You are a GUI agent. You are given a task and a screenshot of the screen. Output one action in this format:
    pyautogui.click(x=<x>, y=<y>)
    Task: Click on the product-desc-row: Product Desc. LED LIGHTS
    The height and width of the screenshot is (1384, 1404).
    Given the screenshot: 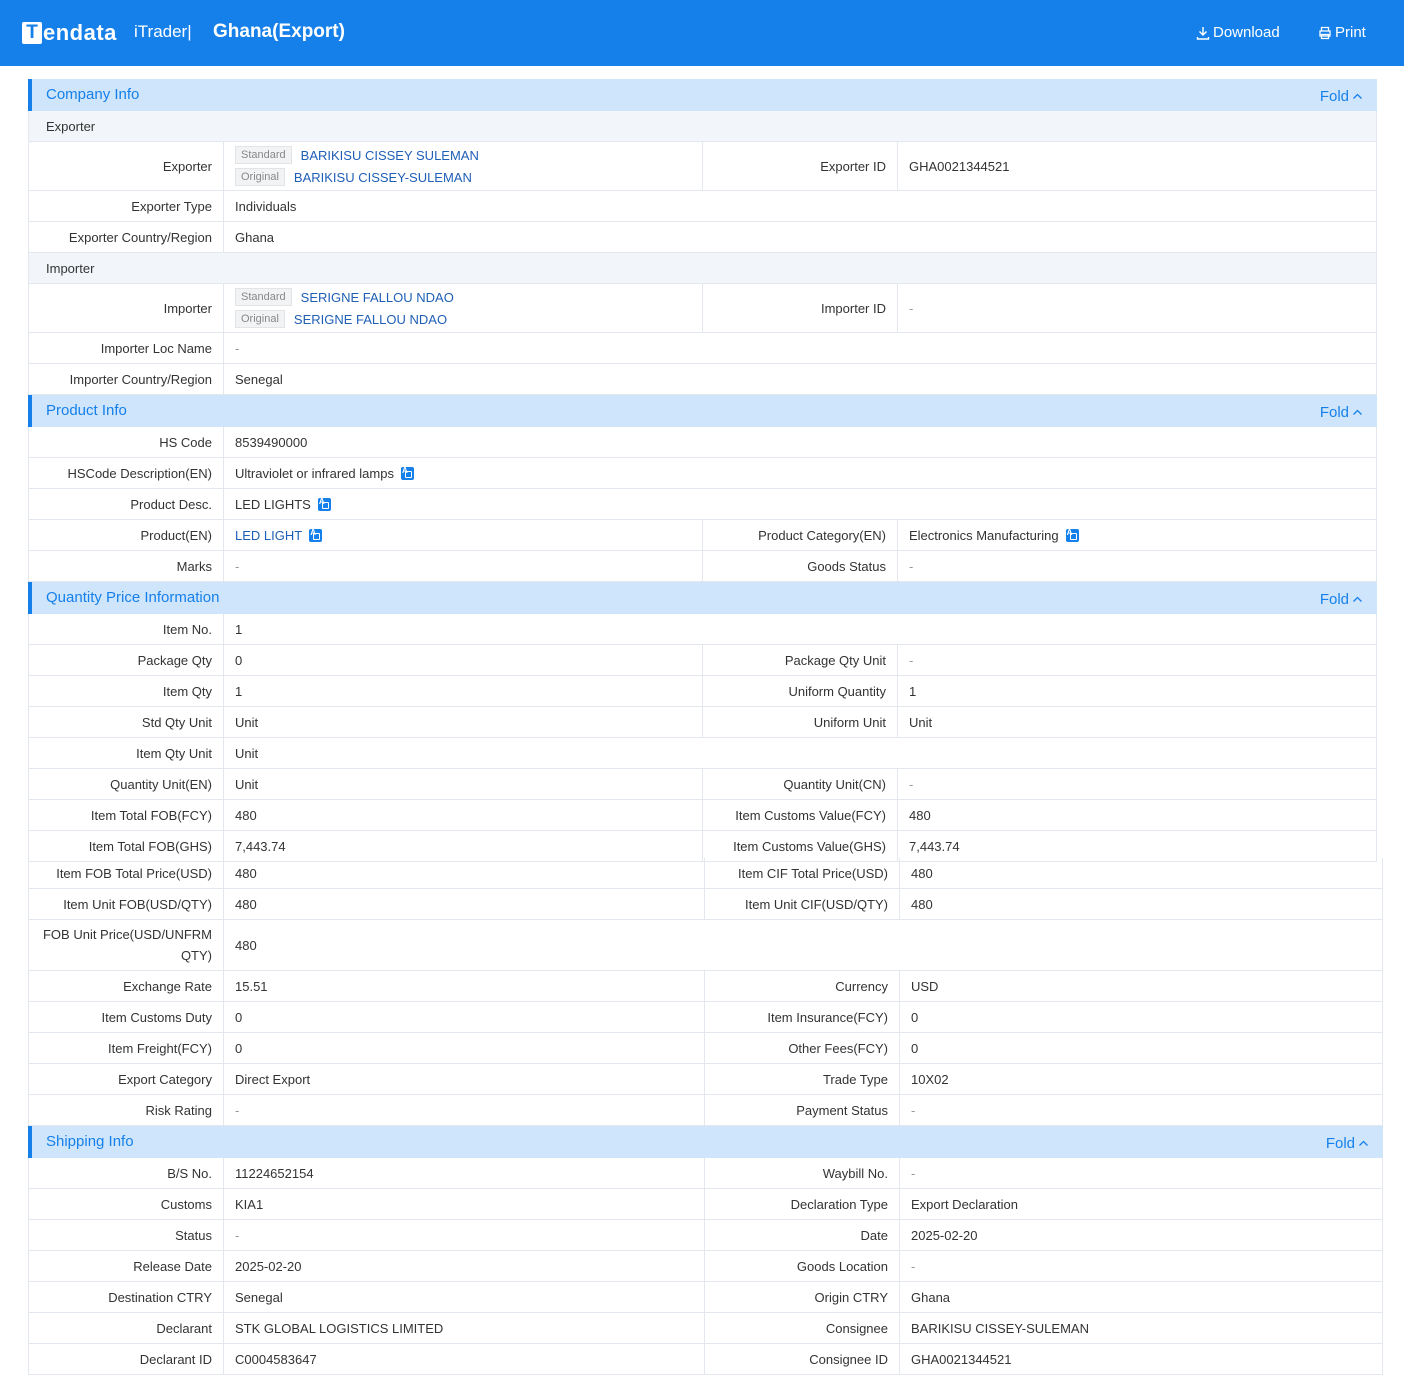 What is the action you would take?
    pyautogui.click(x=702, y=504)
    